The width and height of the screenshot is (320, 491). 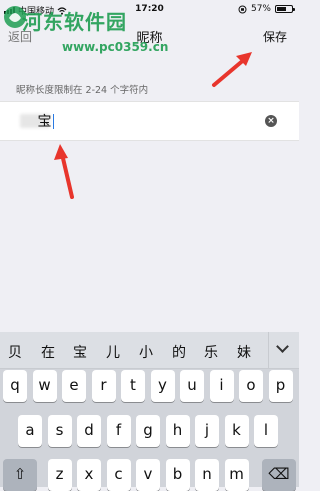 What do you see at coordinates (148, 475) in the screenshot?
I see `key-v: v` at bounding box center [148, 475].